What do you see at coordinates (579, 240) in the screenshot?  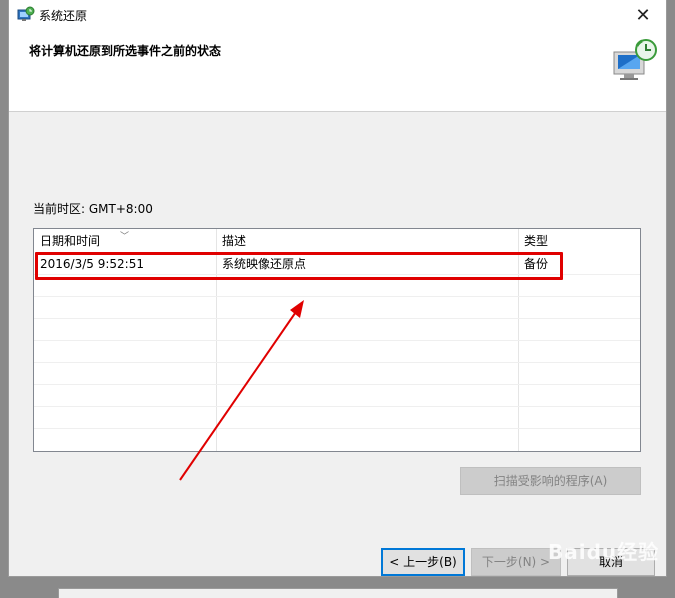 I see `column-header-type: 类型` at bounding box center [579, 240].